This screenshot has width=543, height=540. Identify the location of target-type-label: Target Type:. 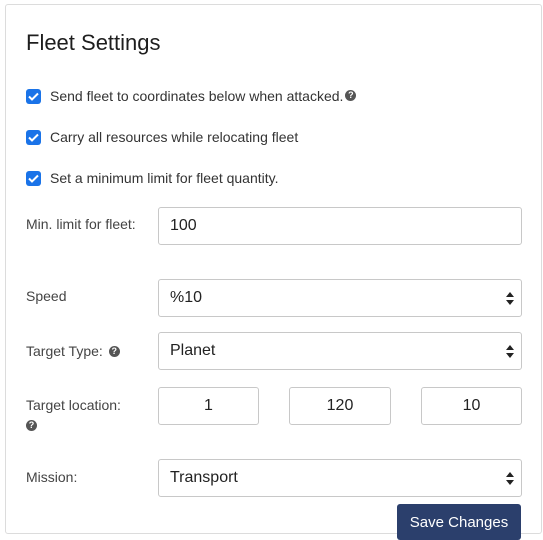
(64, 351).